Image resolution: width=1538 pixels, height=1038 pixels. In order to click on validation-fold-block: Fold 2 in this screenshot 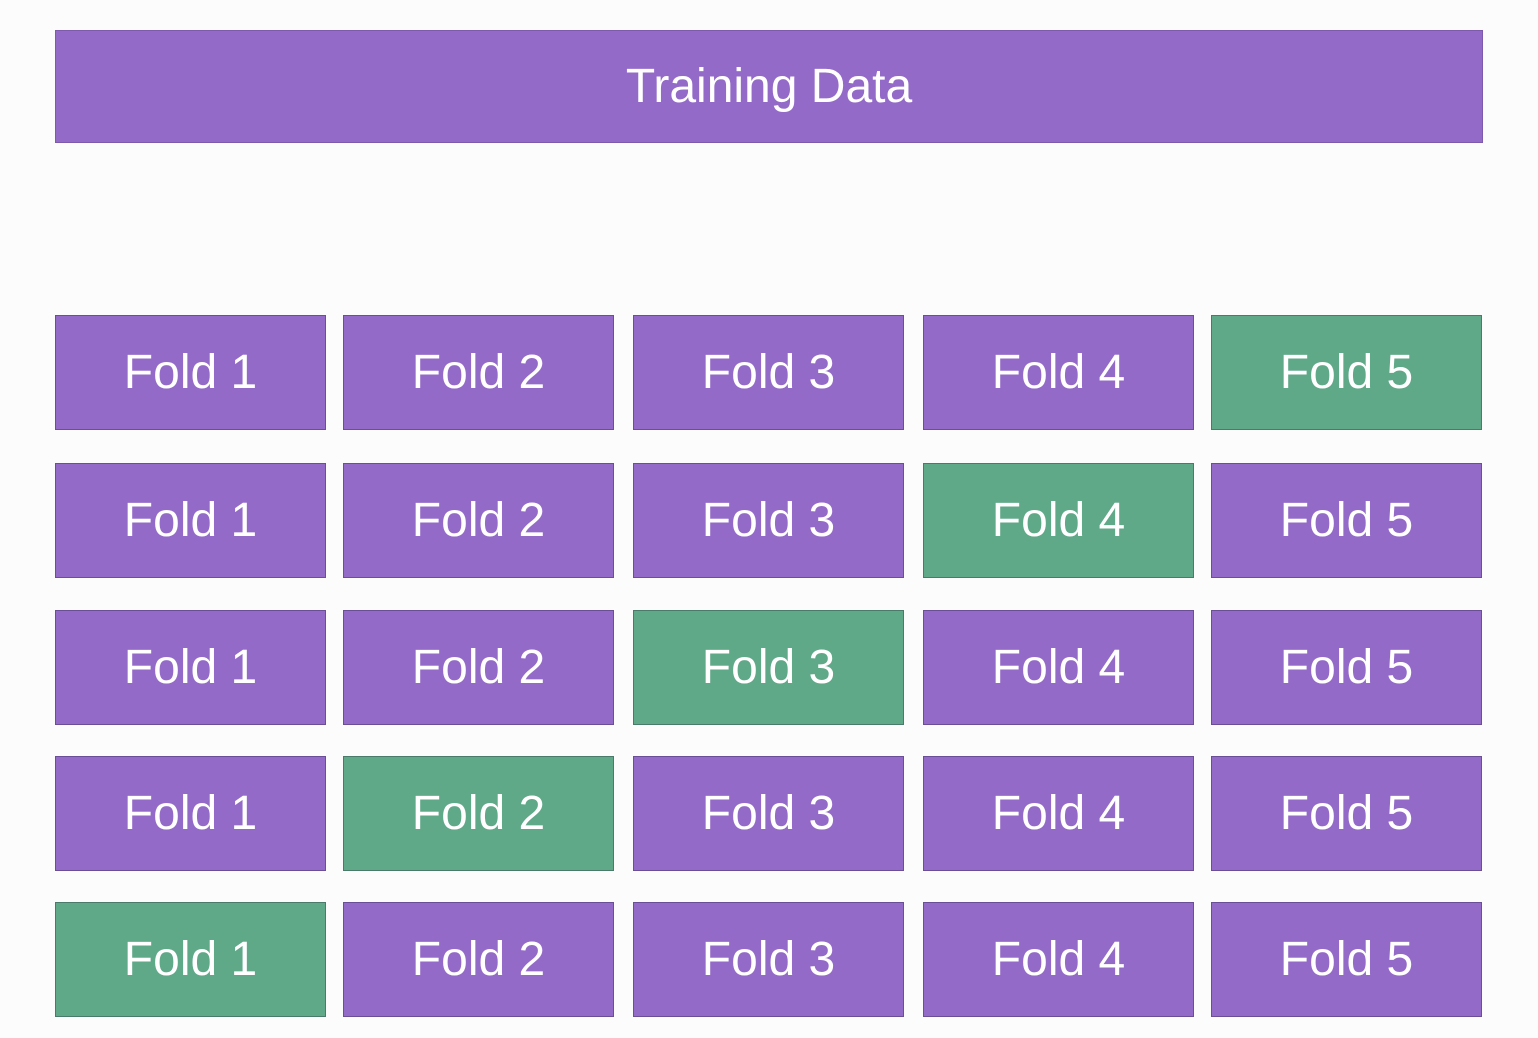, I will do `click(478, 813)`.